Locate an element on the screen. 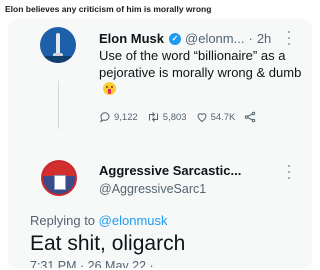 This screenshot has width=320, height=270. author-handle: @AggressiveSarc1 is located at coordinates (152, 189).